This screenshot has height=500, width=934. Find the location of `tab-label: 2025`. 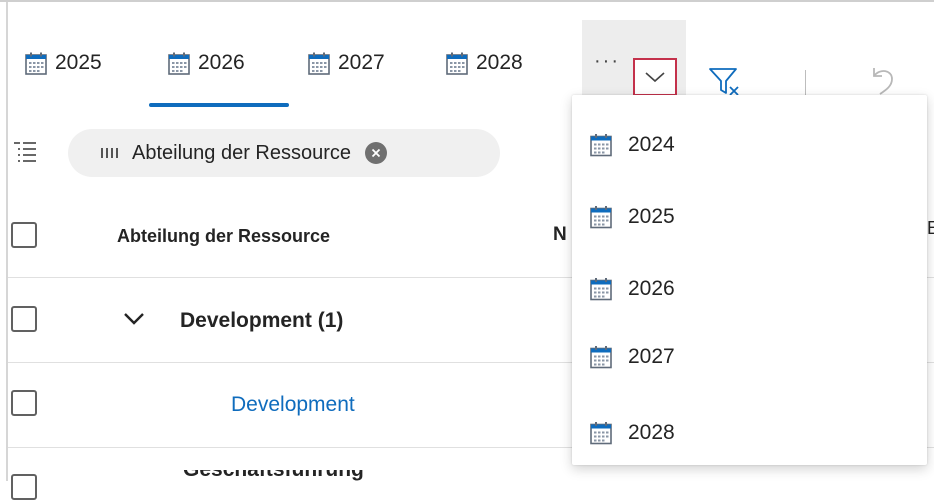

tab-label: 2025 is located at coordinates (78, 62).